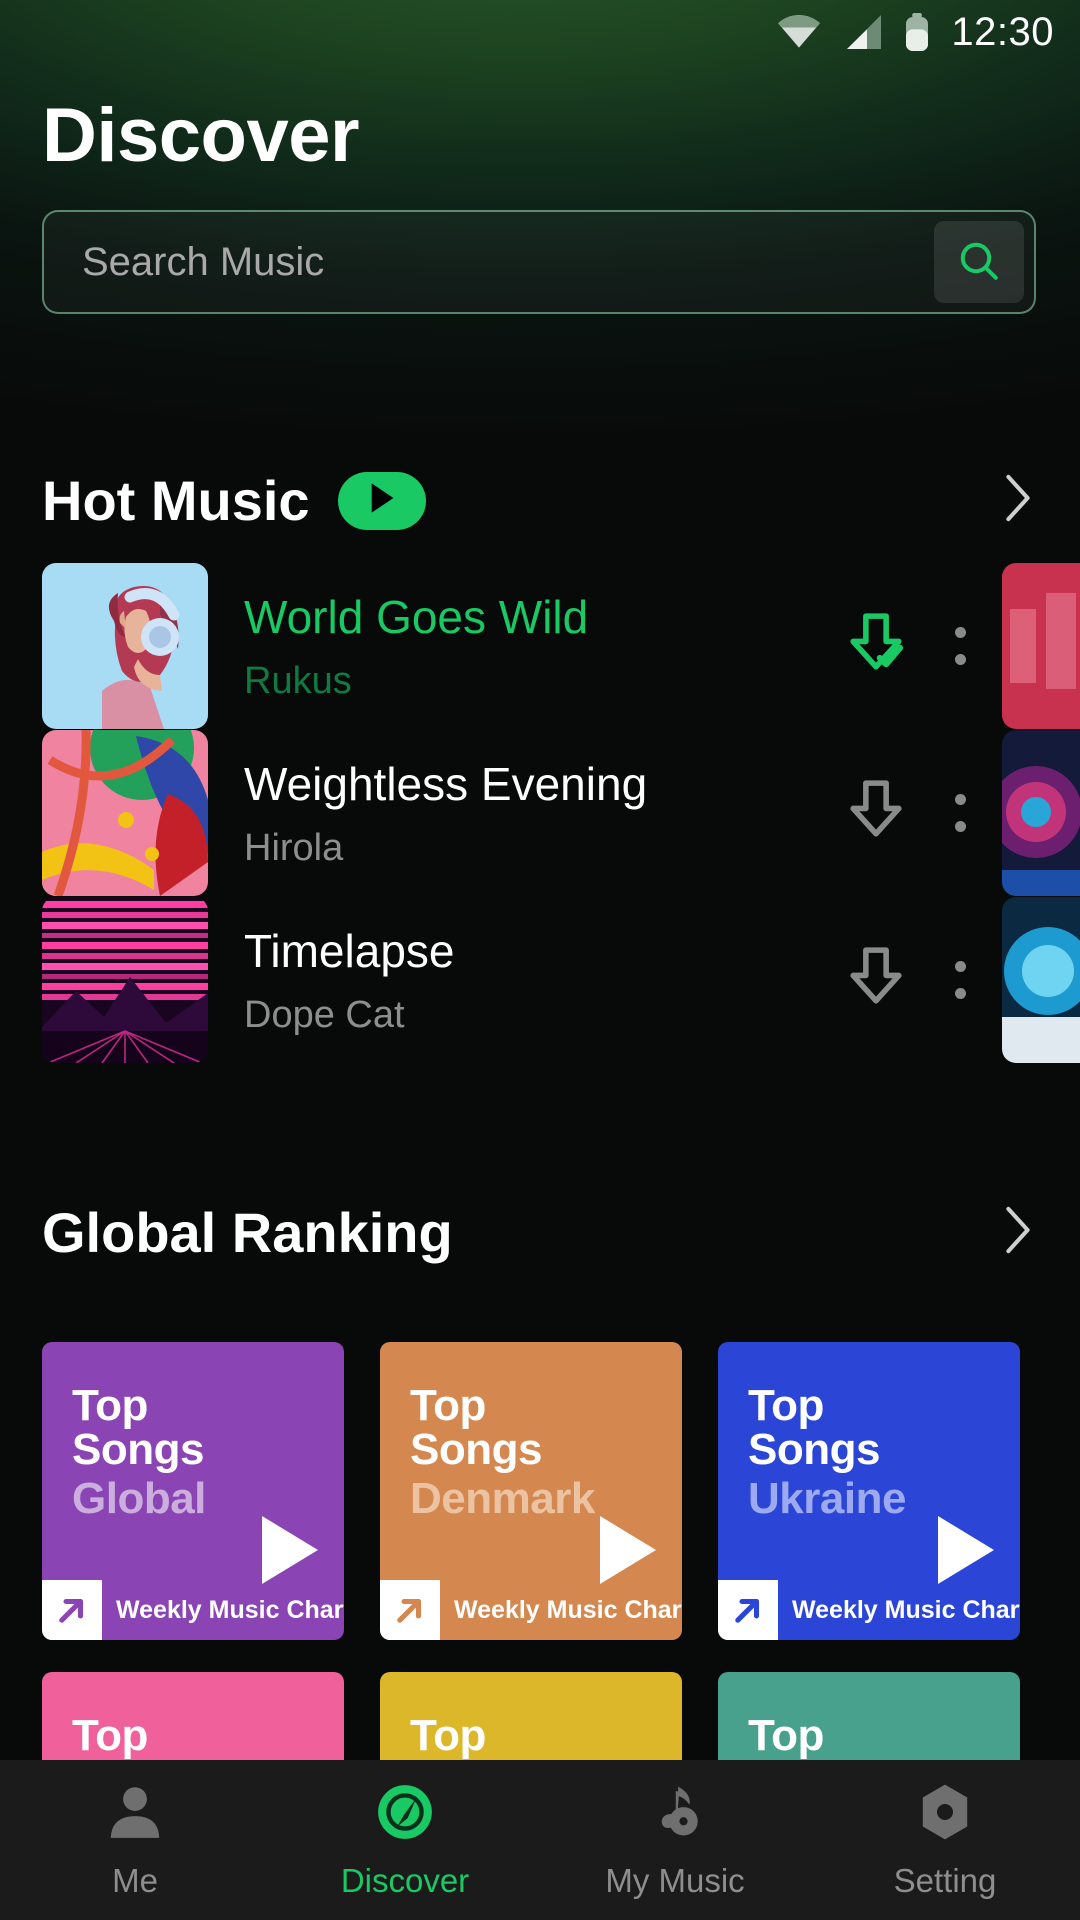 This screenshot has width=1080, height=1920. Describe the element at coordinates (945, 1814) in the screenshot. I see `gear-hexagon-icon` at that location.